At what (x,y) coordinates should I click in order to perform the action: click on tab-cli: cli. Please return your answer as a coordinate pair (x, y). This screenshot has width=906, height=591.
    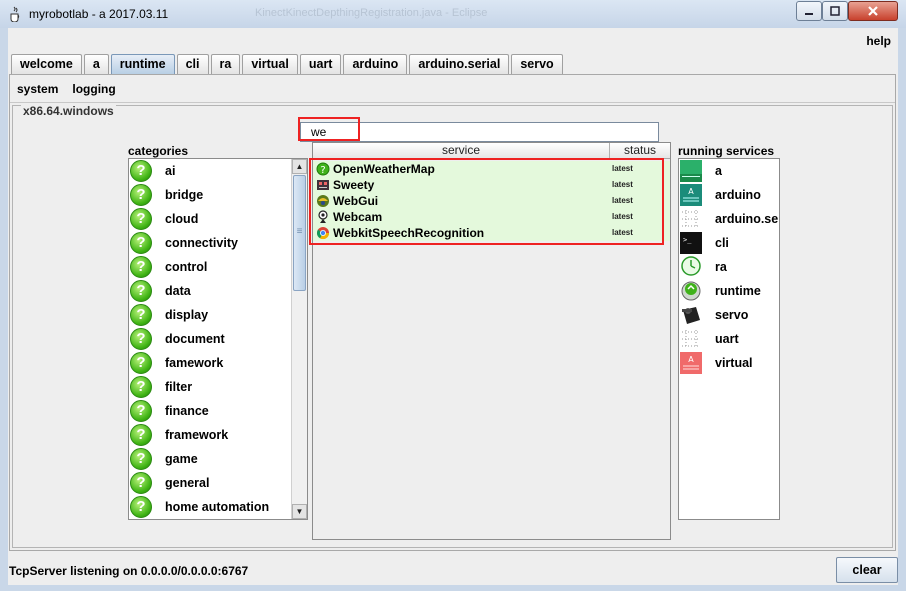
    Looking at the image, I should click on (192, 64).